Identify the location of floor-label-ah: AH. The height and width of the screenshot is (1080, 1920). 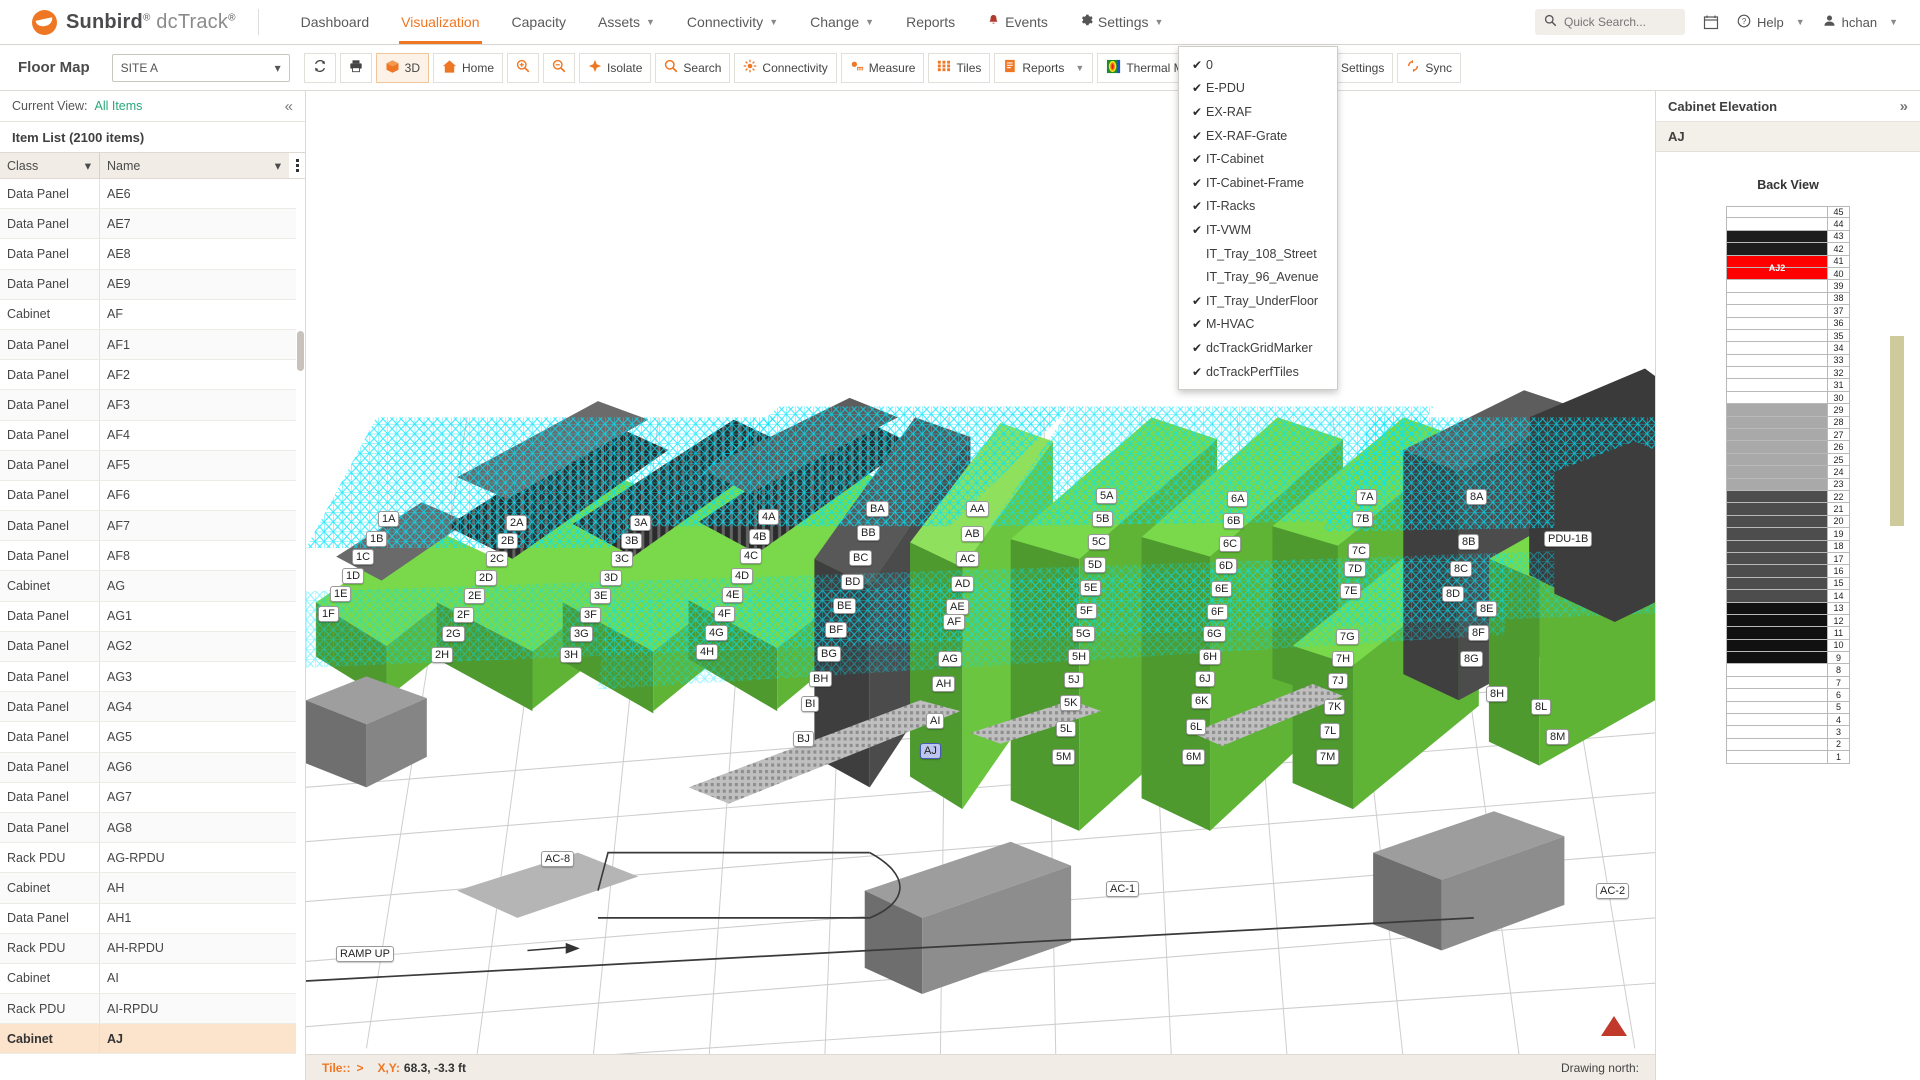
(944, 684).